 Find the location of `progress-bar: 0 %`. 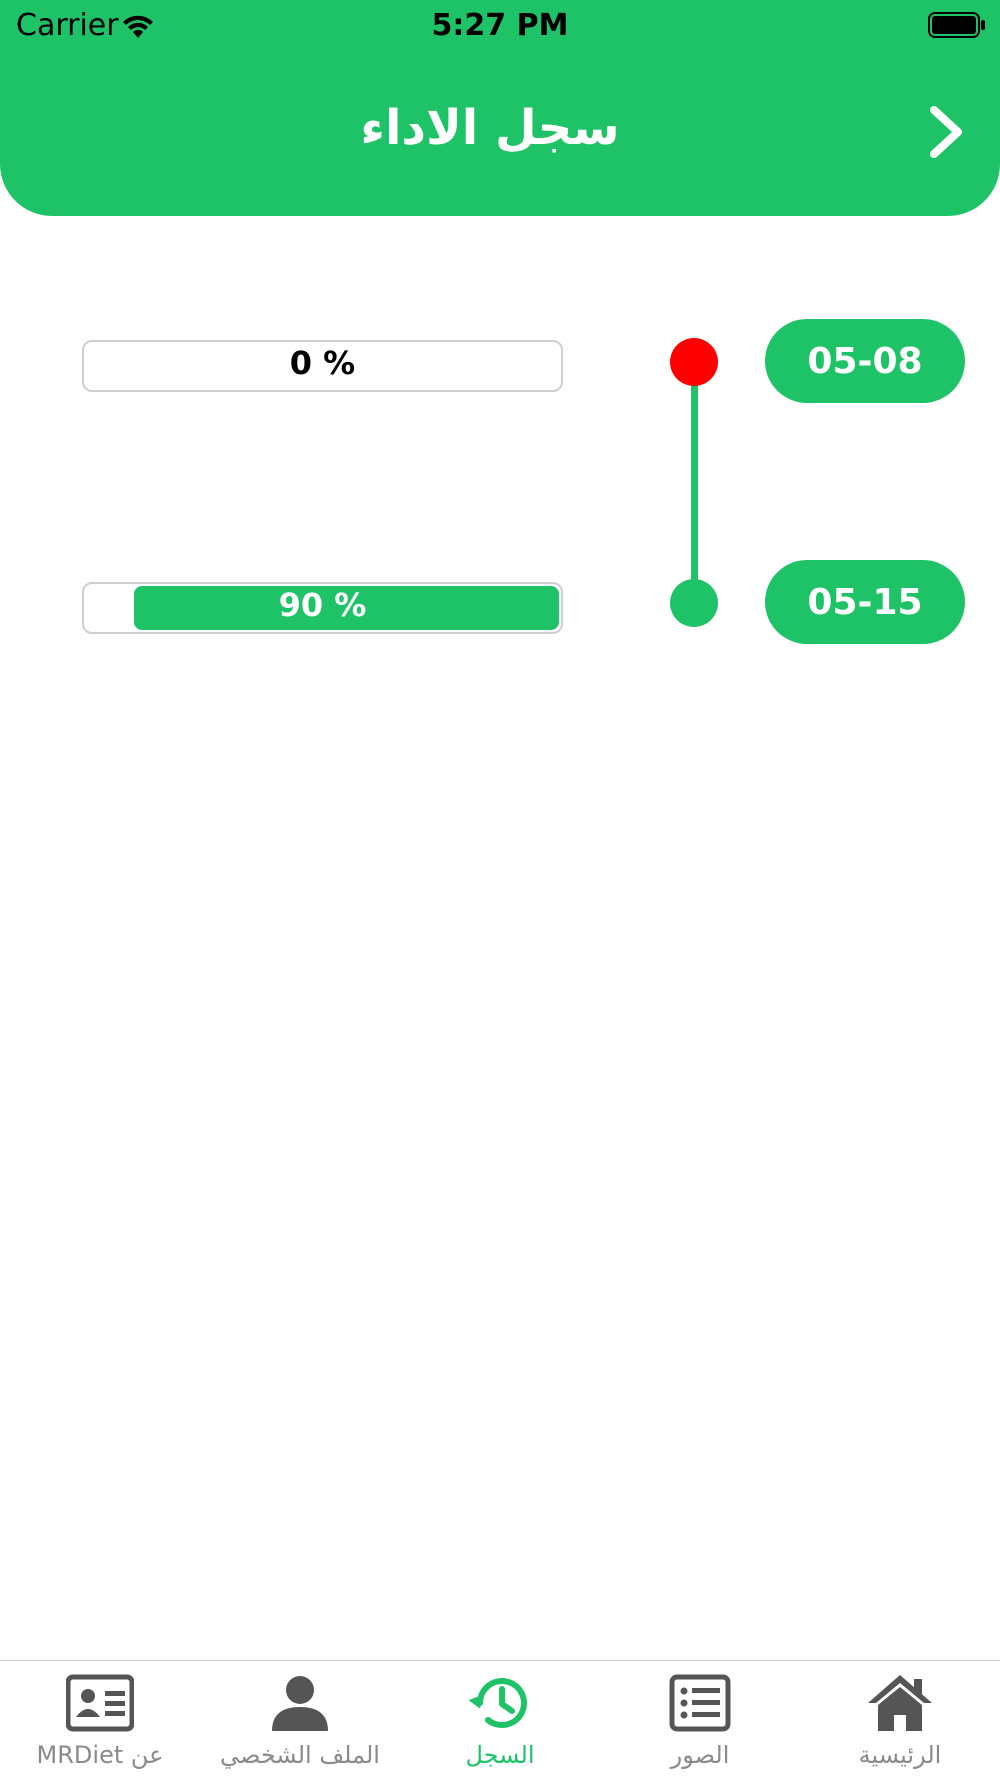

progress-bar: 0 % is located at coordinates (322, 366).